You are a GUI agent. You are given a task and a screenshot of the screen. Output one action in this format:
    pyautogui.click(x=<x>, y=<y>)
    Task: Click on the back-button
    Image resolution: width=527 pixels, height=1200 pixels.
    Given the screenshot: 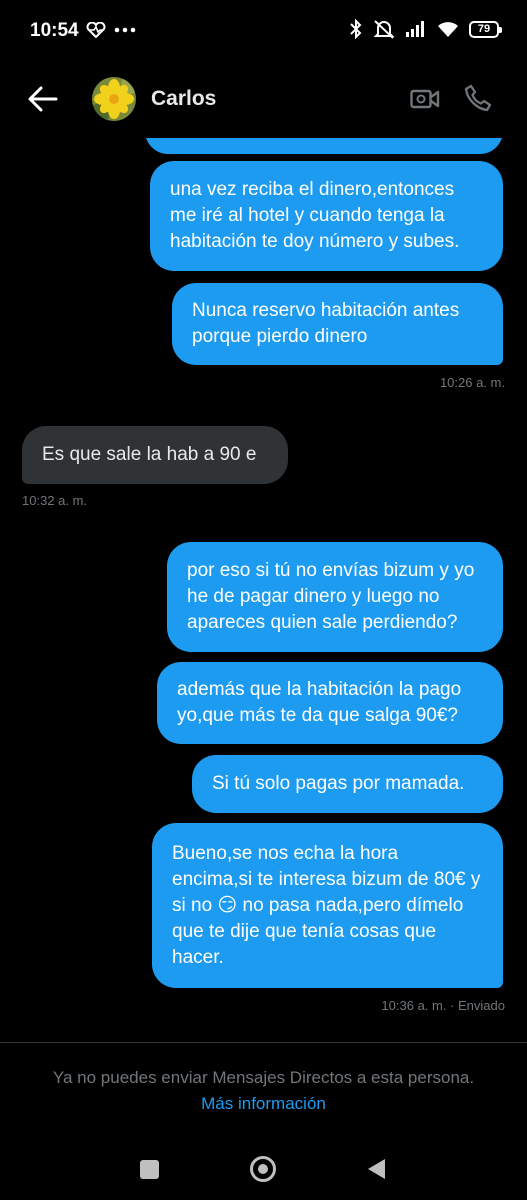 What is the action you would take?
    pyautogui.click(x=376, y=1169)
    